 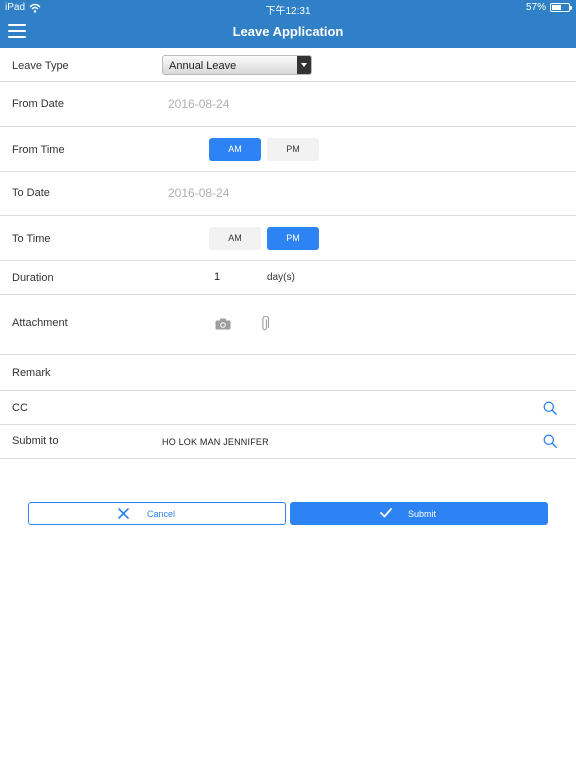 I want to click on to-time-am-button: AM, so click(x=235, y=238).